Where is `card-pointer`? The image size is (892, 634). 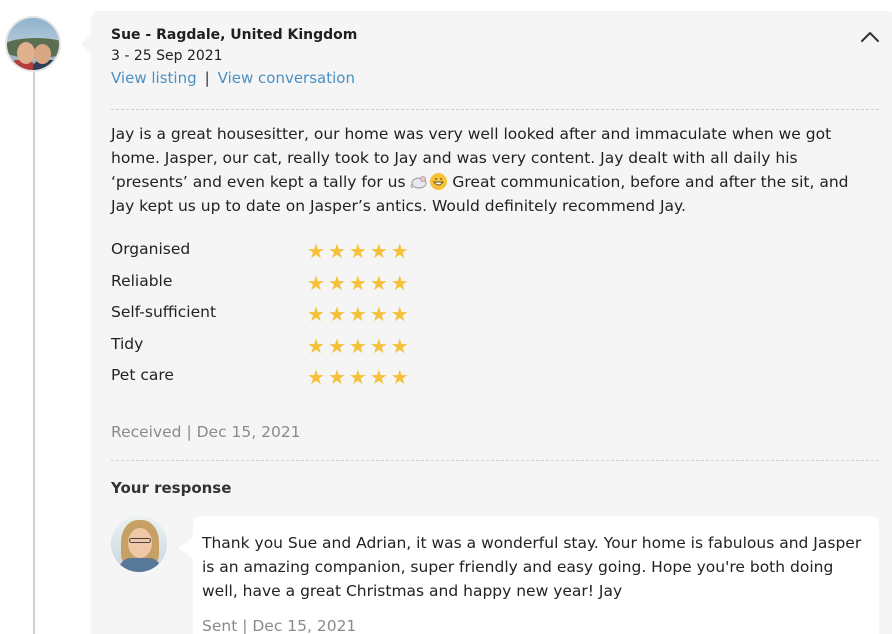
card-pointer is located at coordinates (86, 44).